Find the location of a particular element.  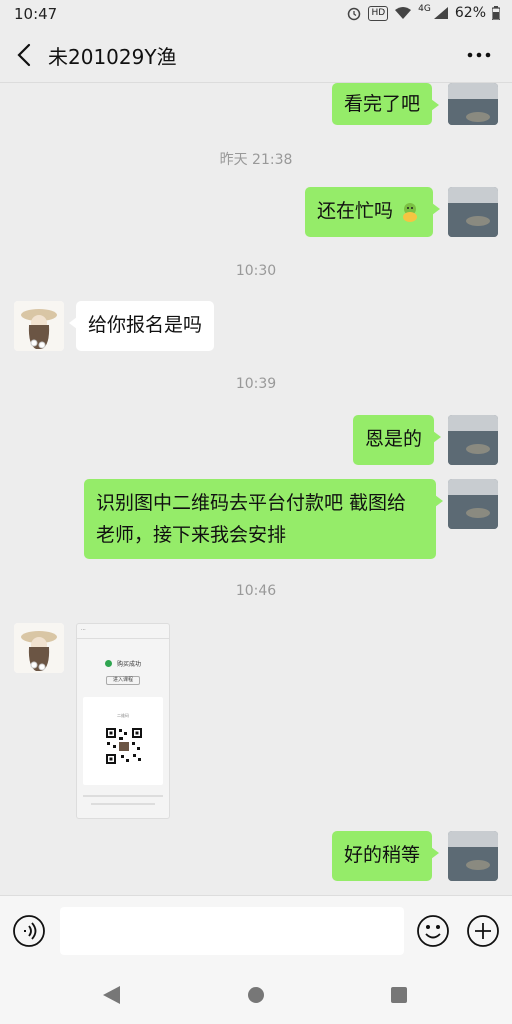

message-text: 好的稍等 is located at coordinates (382, 855).